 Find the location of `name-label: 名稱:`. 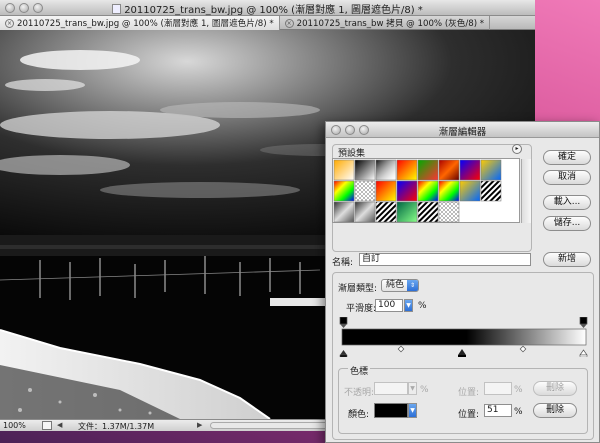

name-label: 名稱: is located at coordinates (343, 263).